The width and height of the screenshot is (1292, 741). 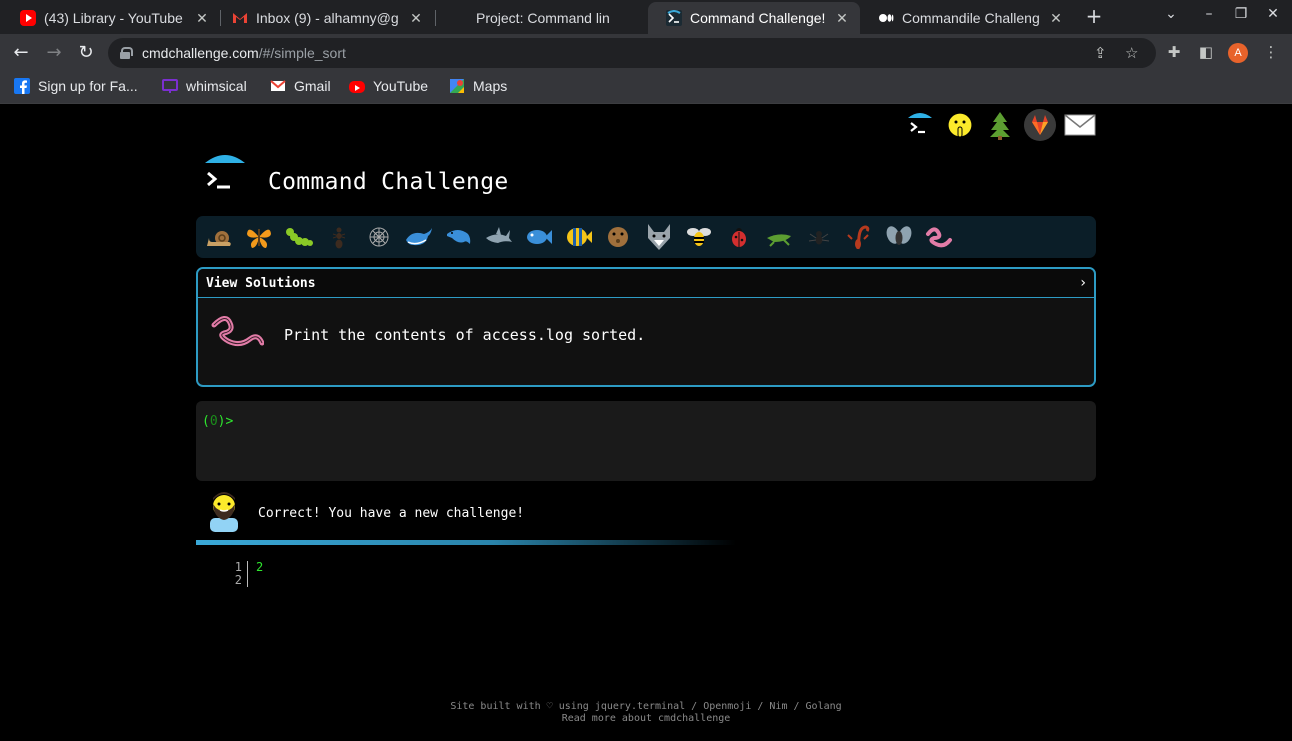 What do you see at coordinates (1238, 53) in the screenshot?
I see `profile-avatar: A` at bounding box center [1238, 53].